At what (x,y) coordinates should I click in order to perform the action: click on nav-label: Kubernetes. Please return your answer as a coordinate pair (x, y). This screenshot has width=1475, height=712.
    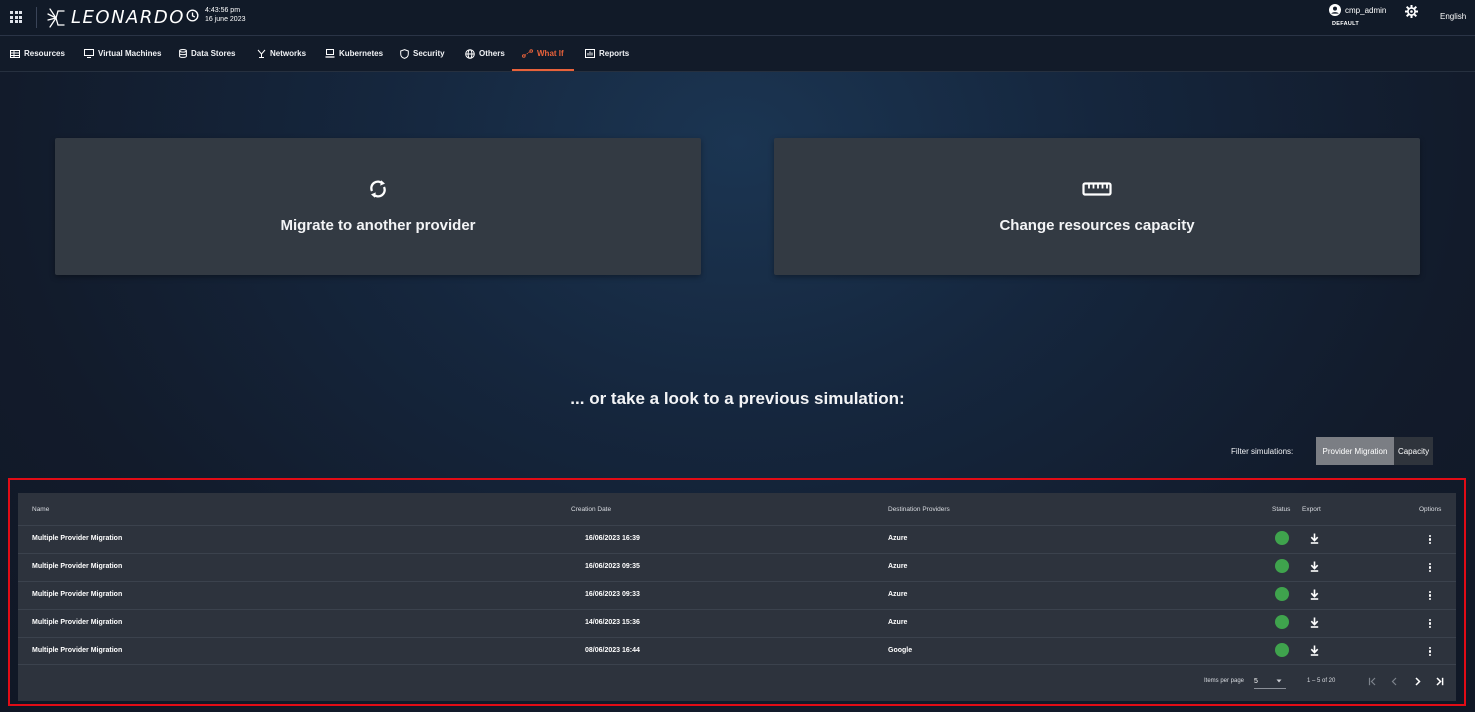
    Looking at the image, I should click on (361, 53).